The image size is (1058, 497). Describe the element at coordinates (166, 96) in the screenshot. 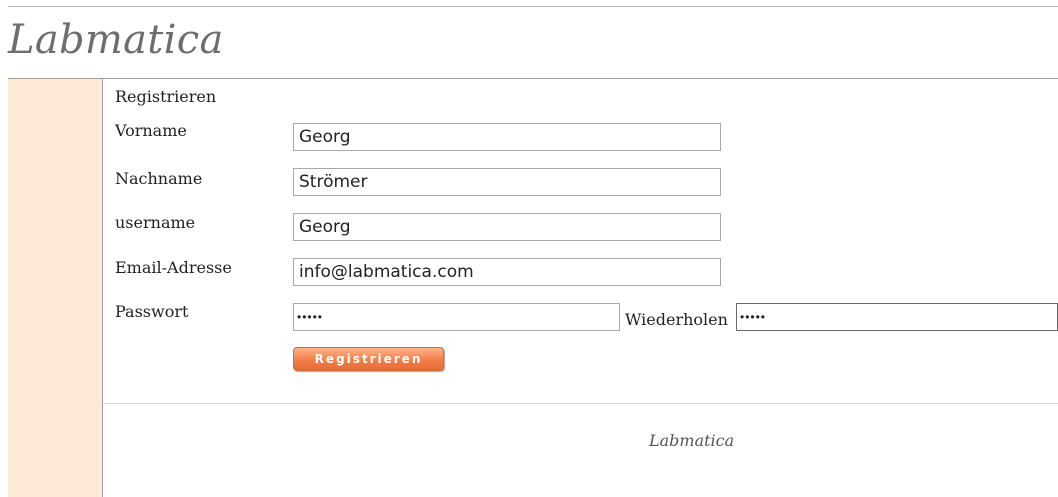

I see `form-title: Registrieren` at that location.